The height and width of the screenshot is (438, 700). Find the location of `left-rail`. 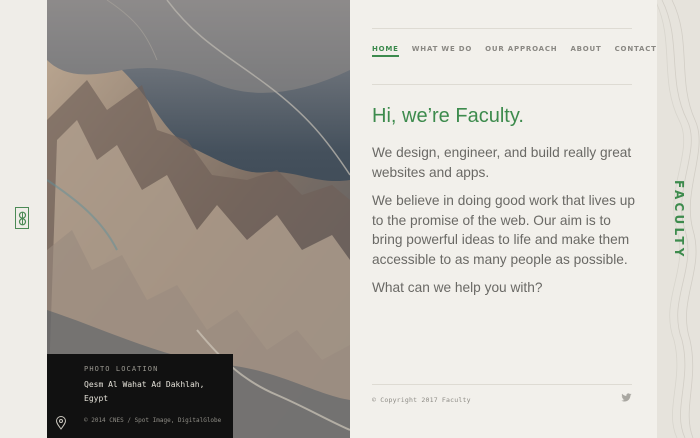

left-rail is located at coordinates (23, 219).